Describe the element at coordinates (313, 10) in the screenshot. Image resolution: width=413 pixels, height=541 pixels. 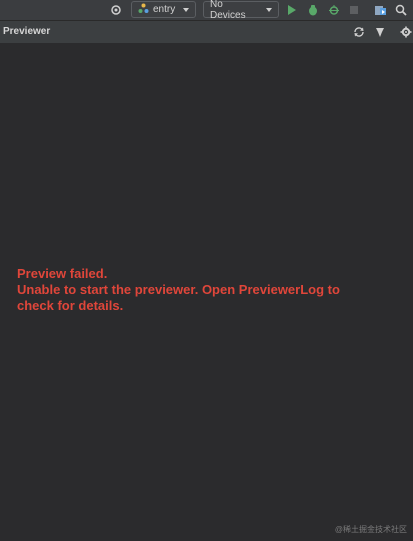
I see `debug-icon` at that location.